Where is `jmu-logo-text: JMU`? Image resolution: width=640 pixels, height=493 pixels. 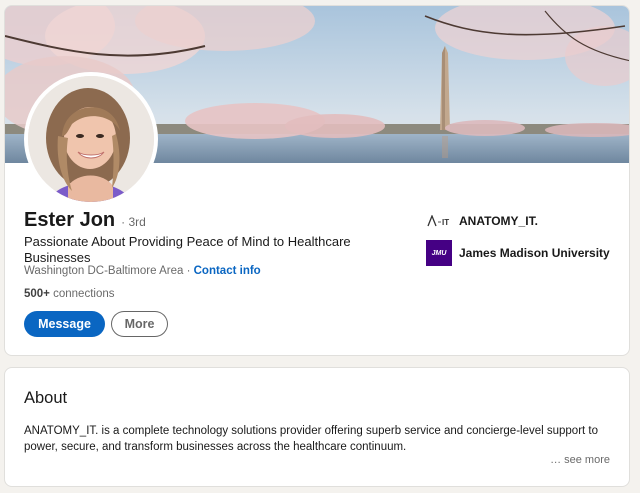 jmu-logo-text: JMU is located at coordinates (439, 253).